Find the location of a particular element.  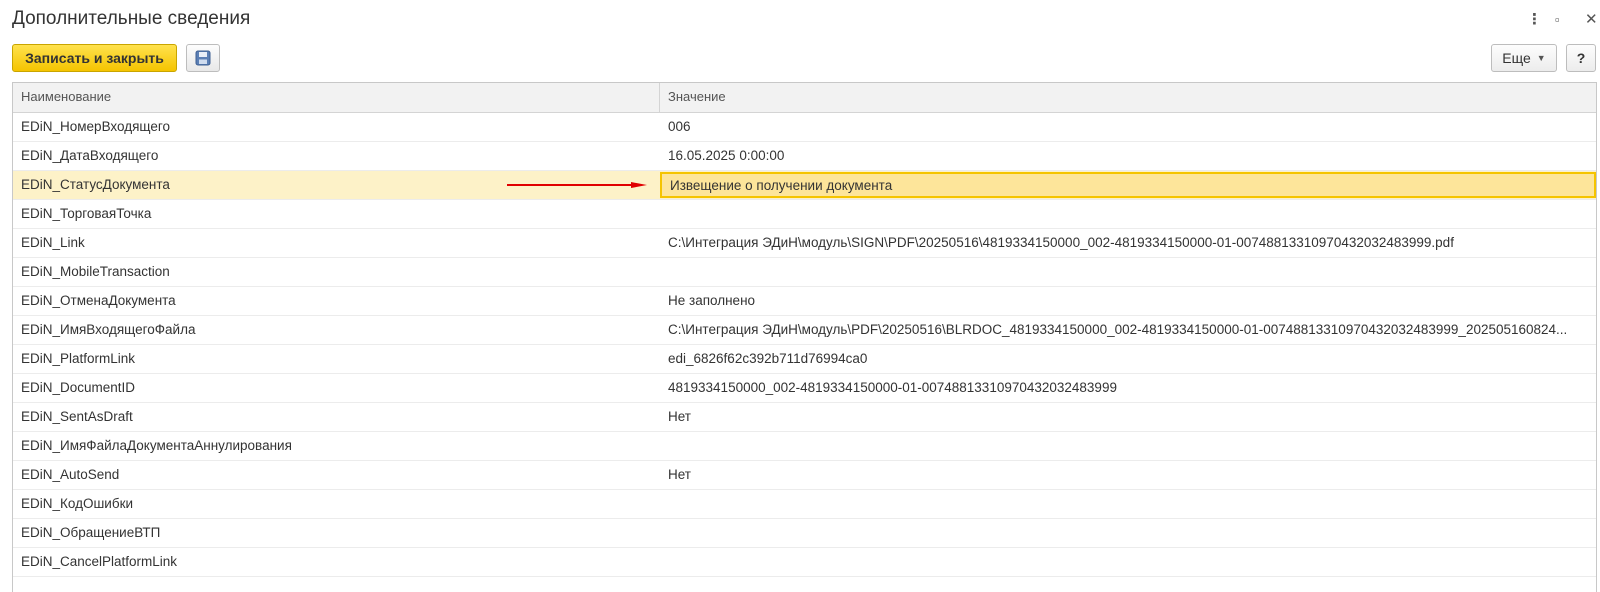

cell-name: EDiN_ТорговаяТочка is located at coordinates (86, 213).